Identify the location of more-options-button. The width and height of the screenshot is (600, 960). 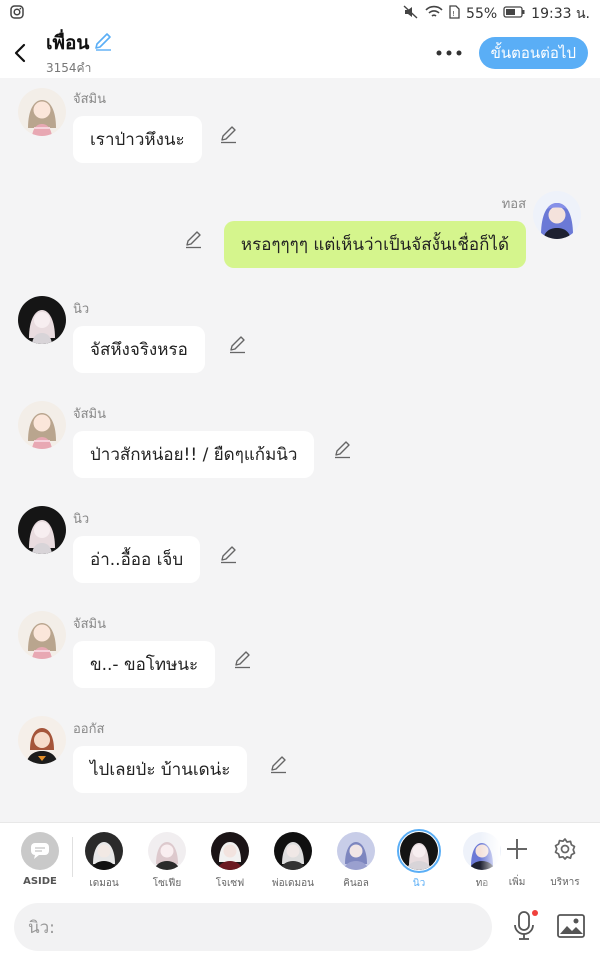
(449, 53).